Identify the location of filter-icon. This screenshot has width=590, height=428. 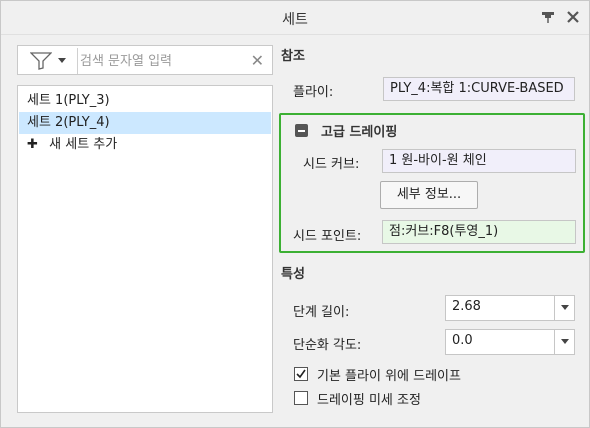
(41, 61).